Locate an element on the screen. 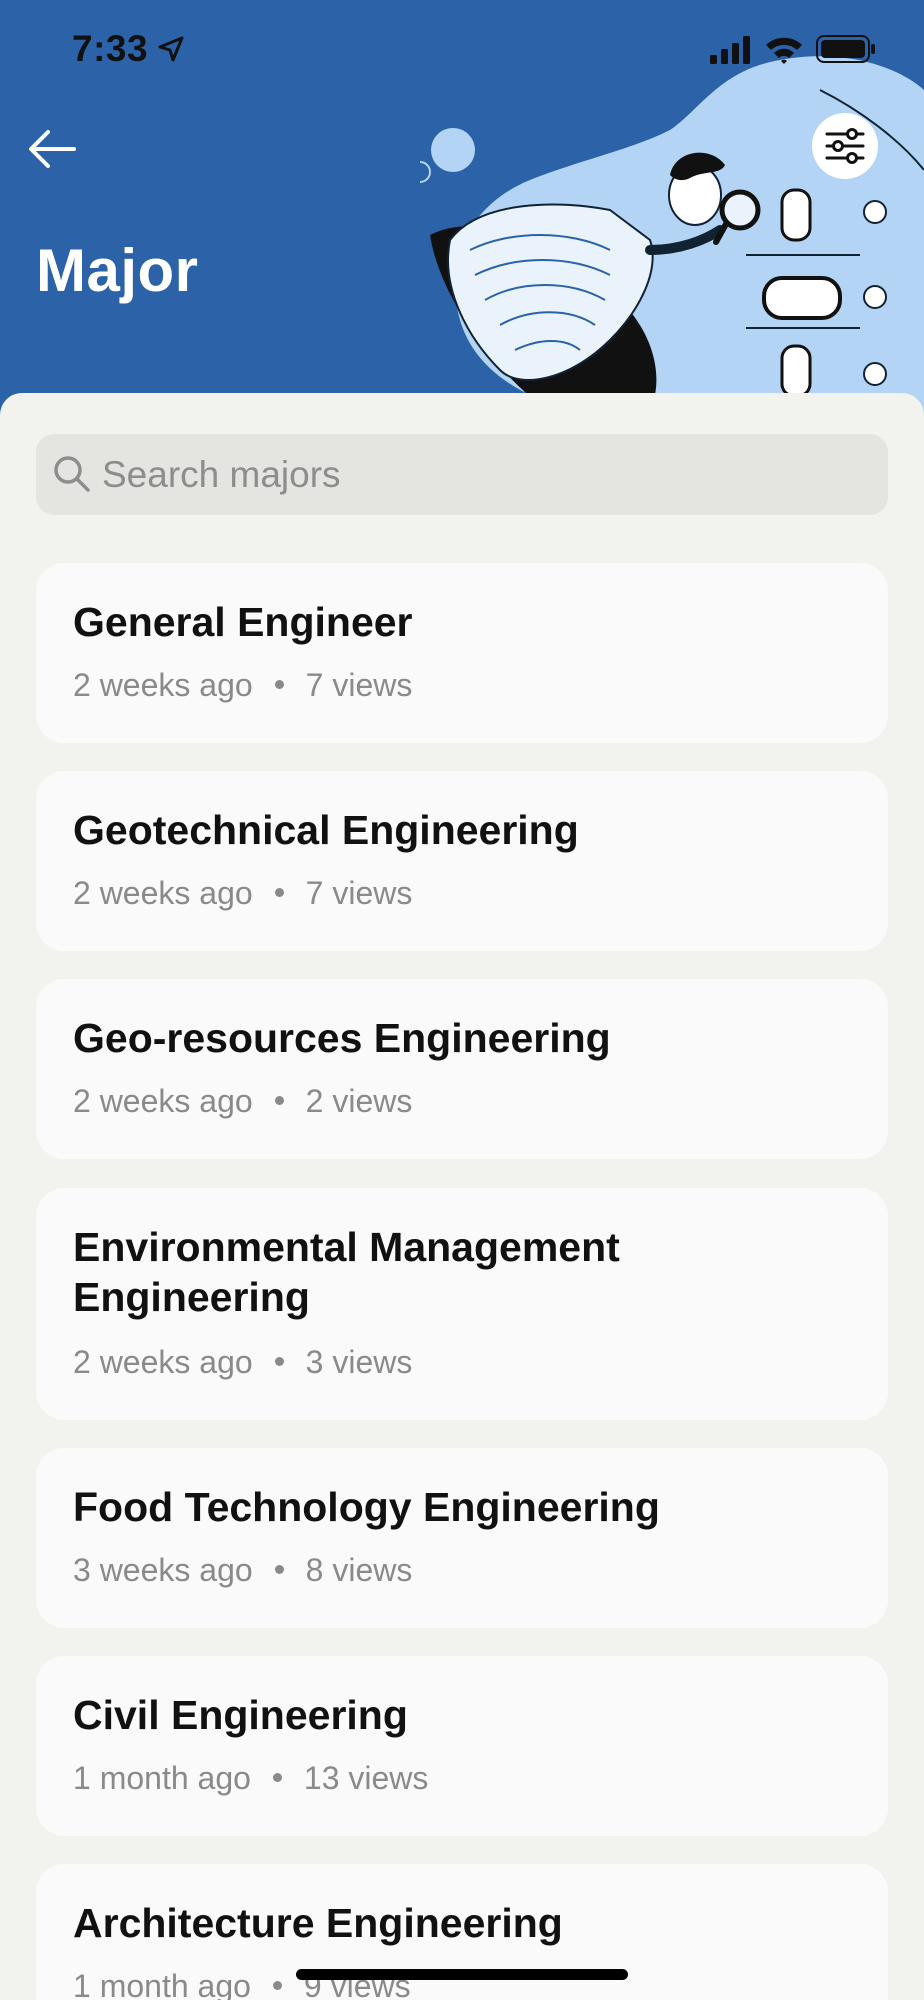 This screenshot has width=924, height=2000. major-title: Geotechnical Engineering is located at coordinates (326, 830).